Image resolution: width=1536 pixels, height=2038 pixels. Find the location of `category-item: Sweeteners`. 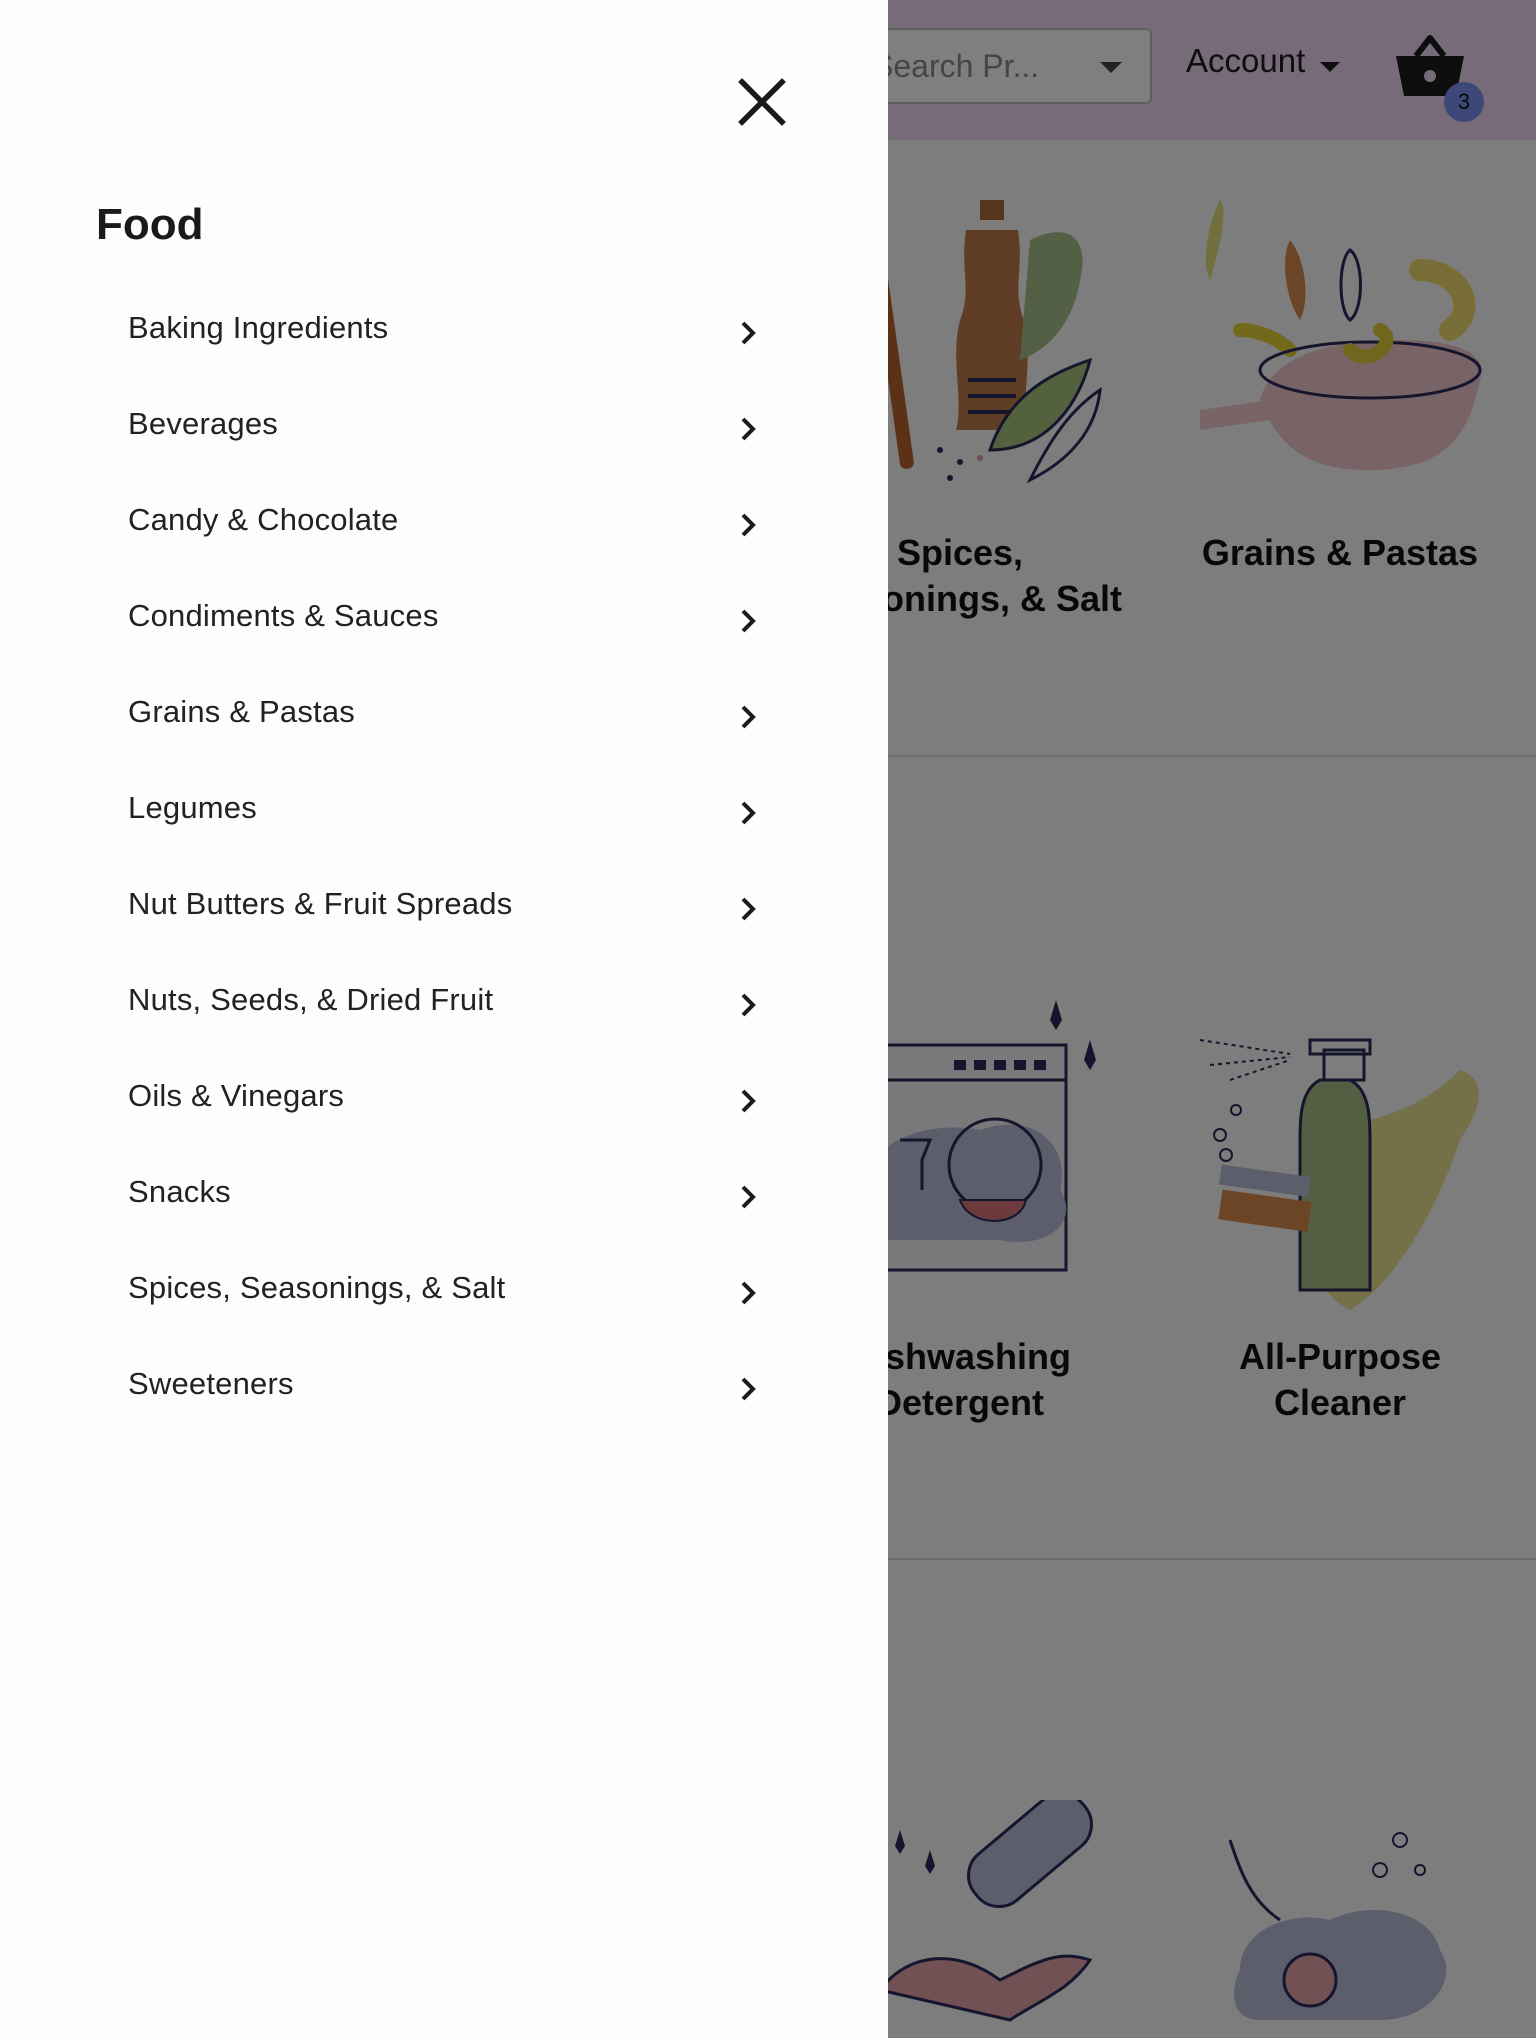

category-item: Sweeteners is located at coordinates (443, 1400).